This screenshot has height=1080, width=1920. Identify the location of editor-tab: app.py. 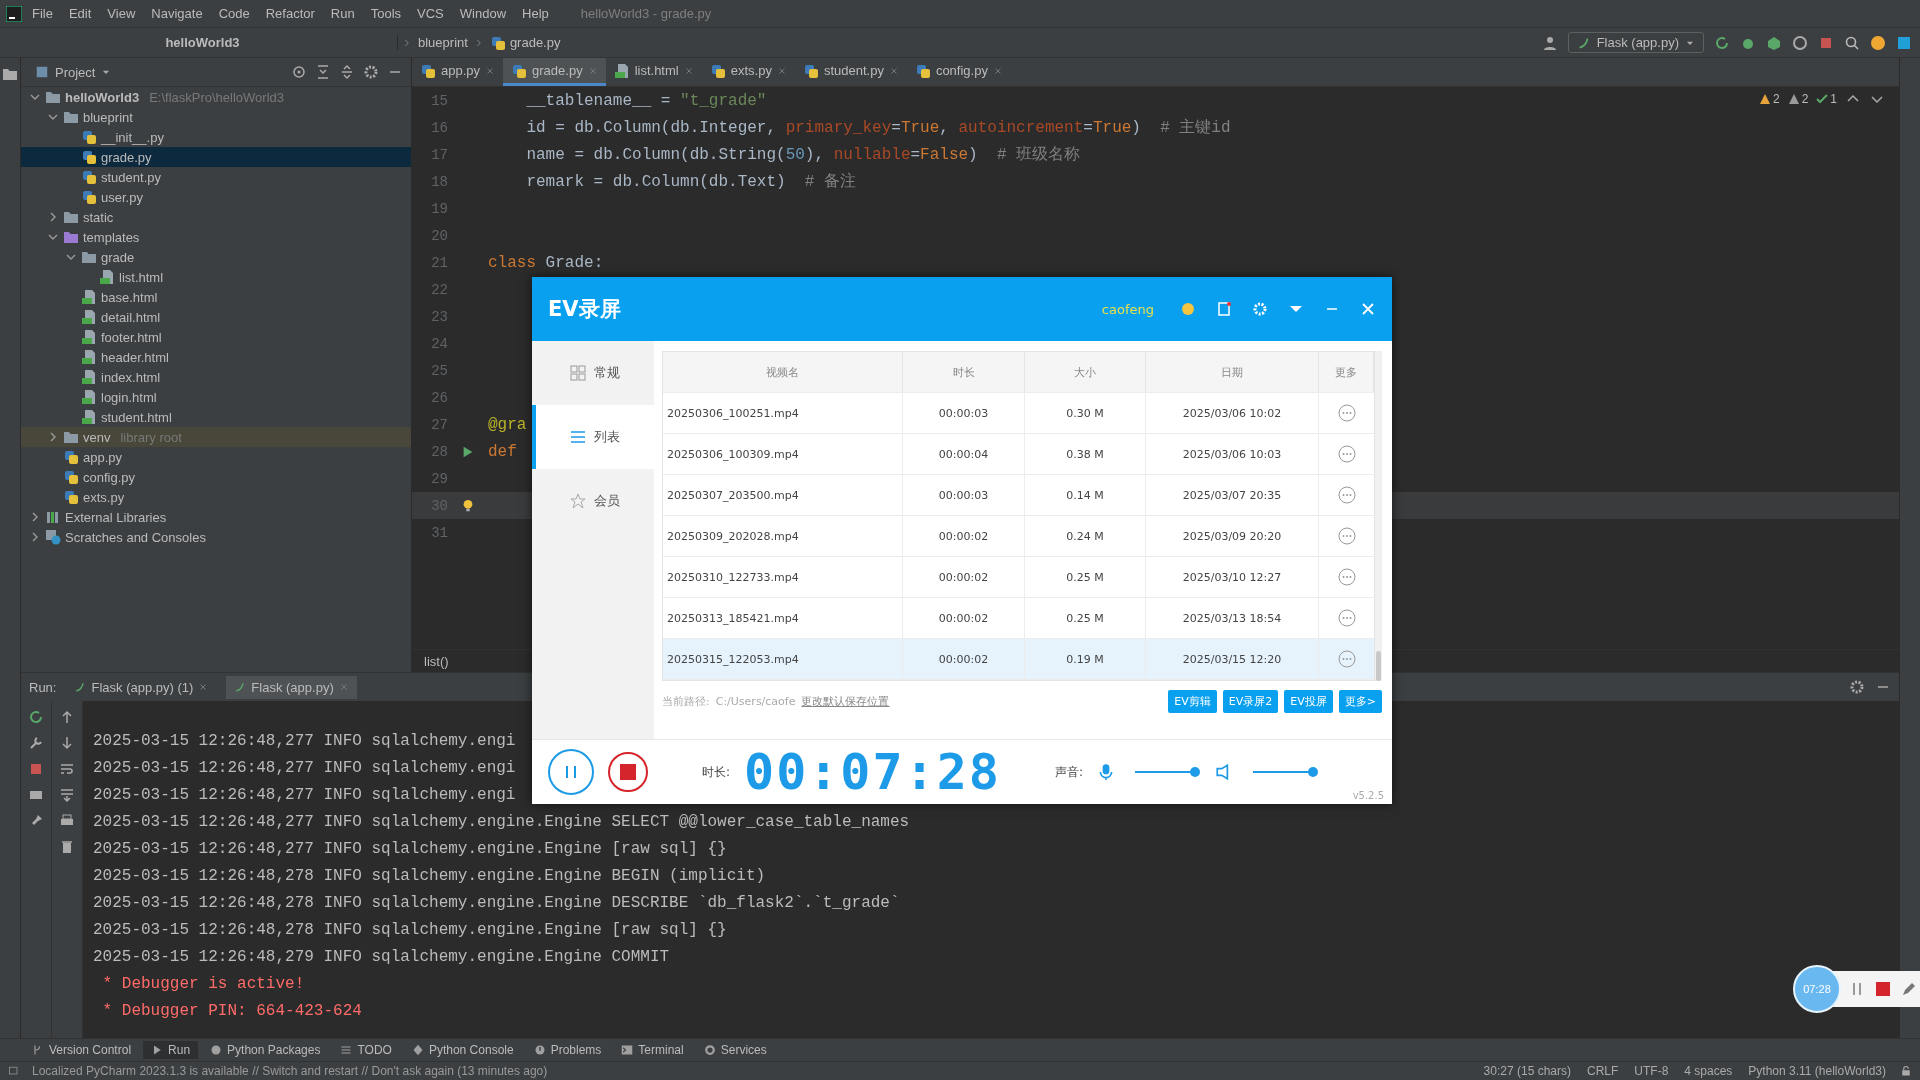
(458, 72).